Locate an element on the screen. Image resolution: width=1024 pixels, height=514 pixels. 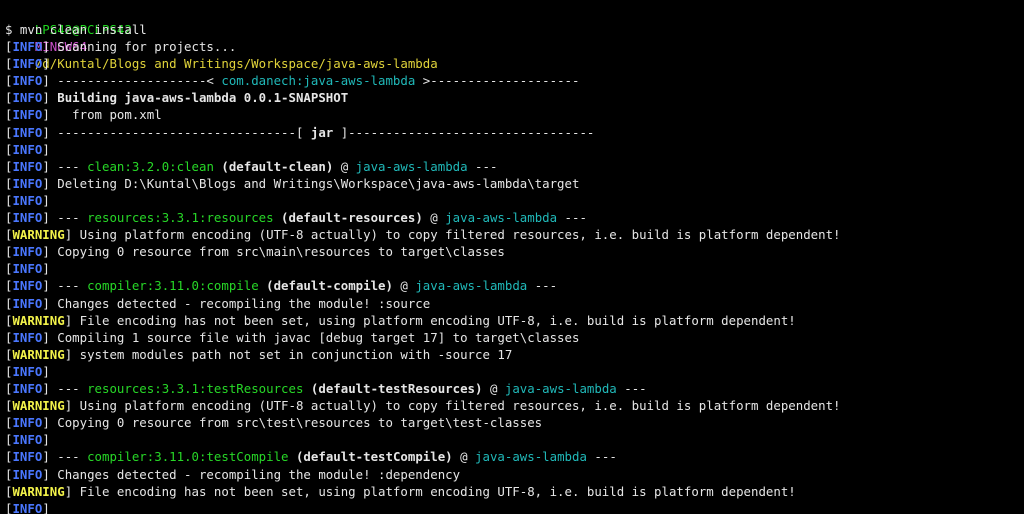
log-text: (default-resources) is located at coordinates (348, 217).